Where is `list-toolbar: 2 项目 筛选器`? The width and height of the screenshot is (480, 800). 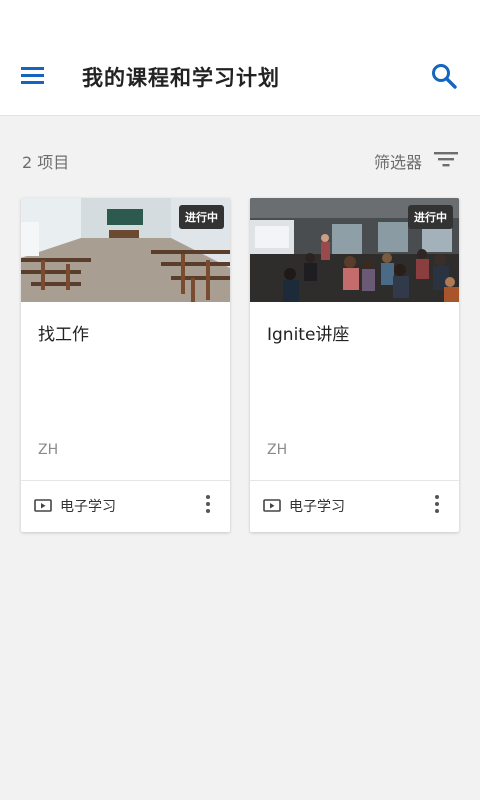
list-toolbar: 2 项目 筛选器 is located at coordinates (240, 162).